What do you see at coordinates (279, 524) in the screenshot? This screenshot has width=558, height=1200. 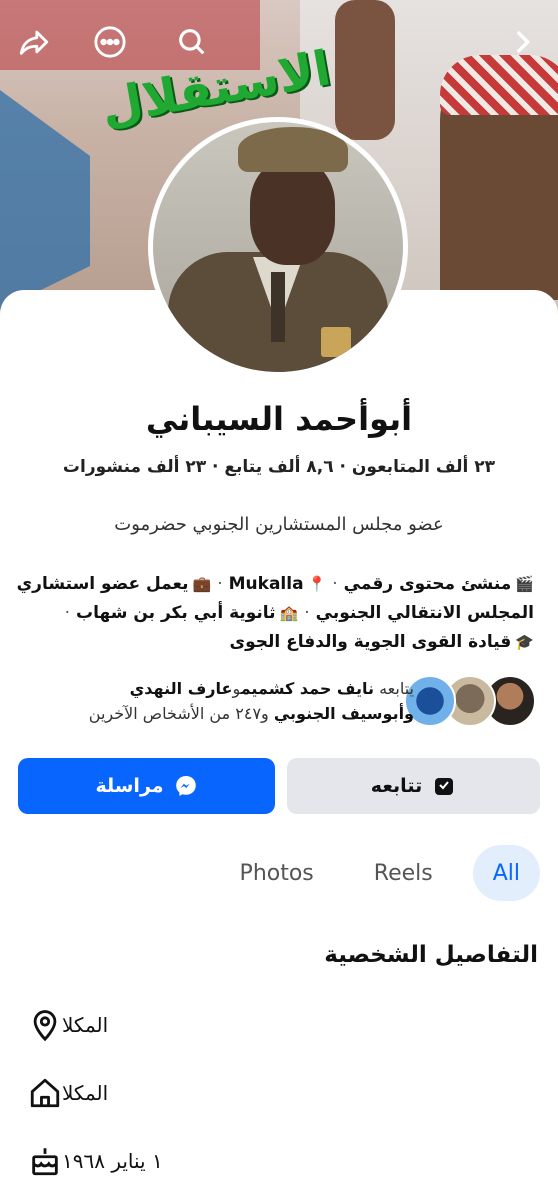 I see `profile-bio: عضو مجلس المستشارين الجنوبي حضرموت` at bounding box center [279, 524].